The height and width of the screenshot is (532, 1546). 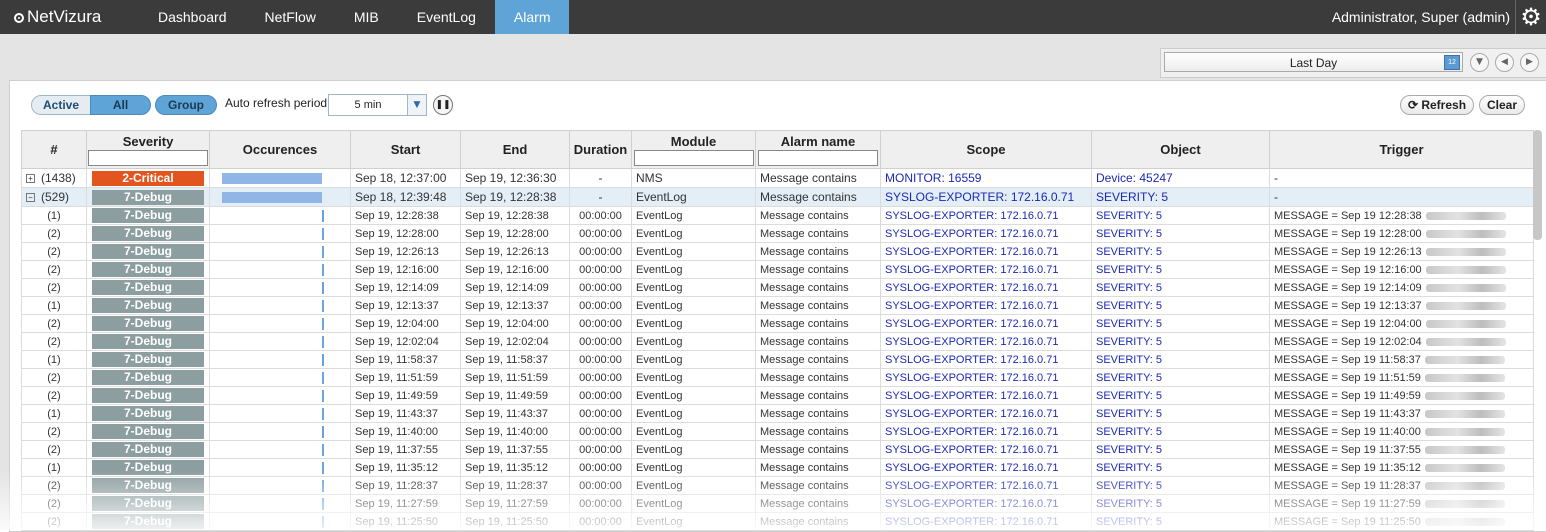 I want to click on start-cell: Sep 19, 11:35:12, so click(x=405, y=467).